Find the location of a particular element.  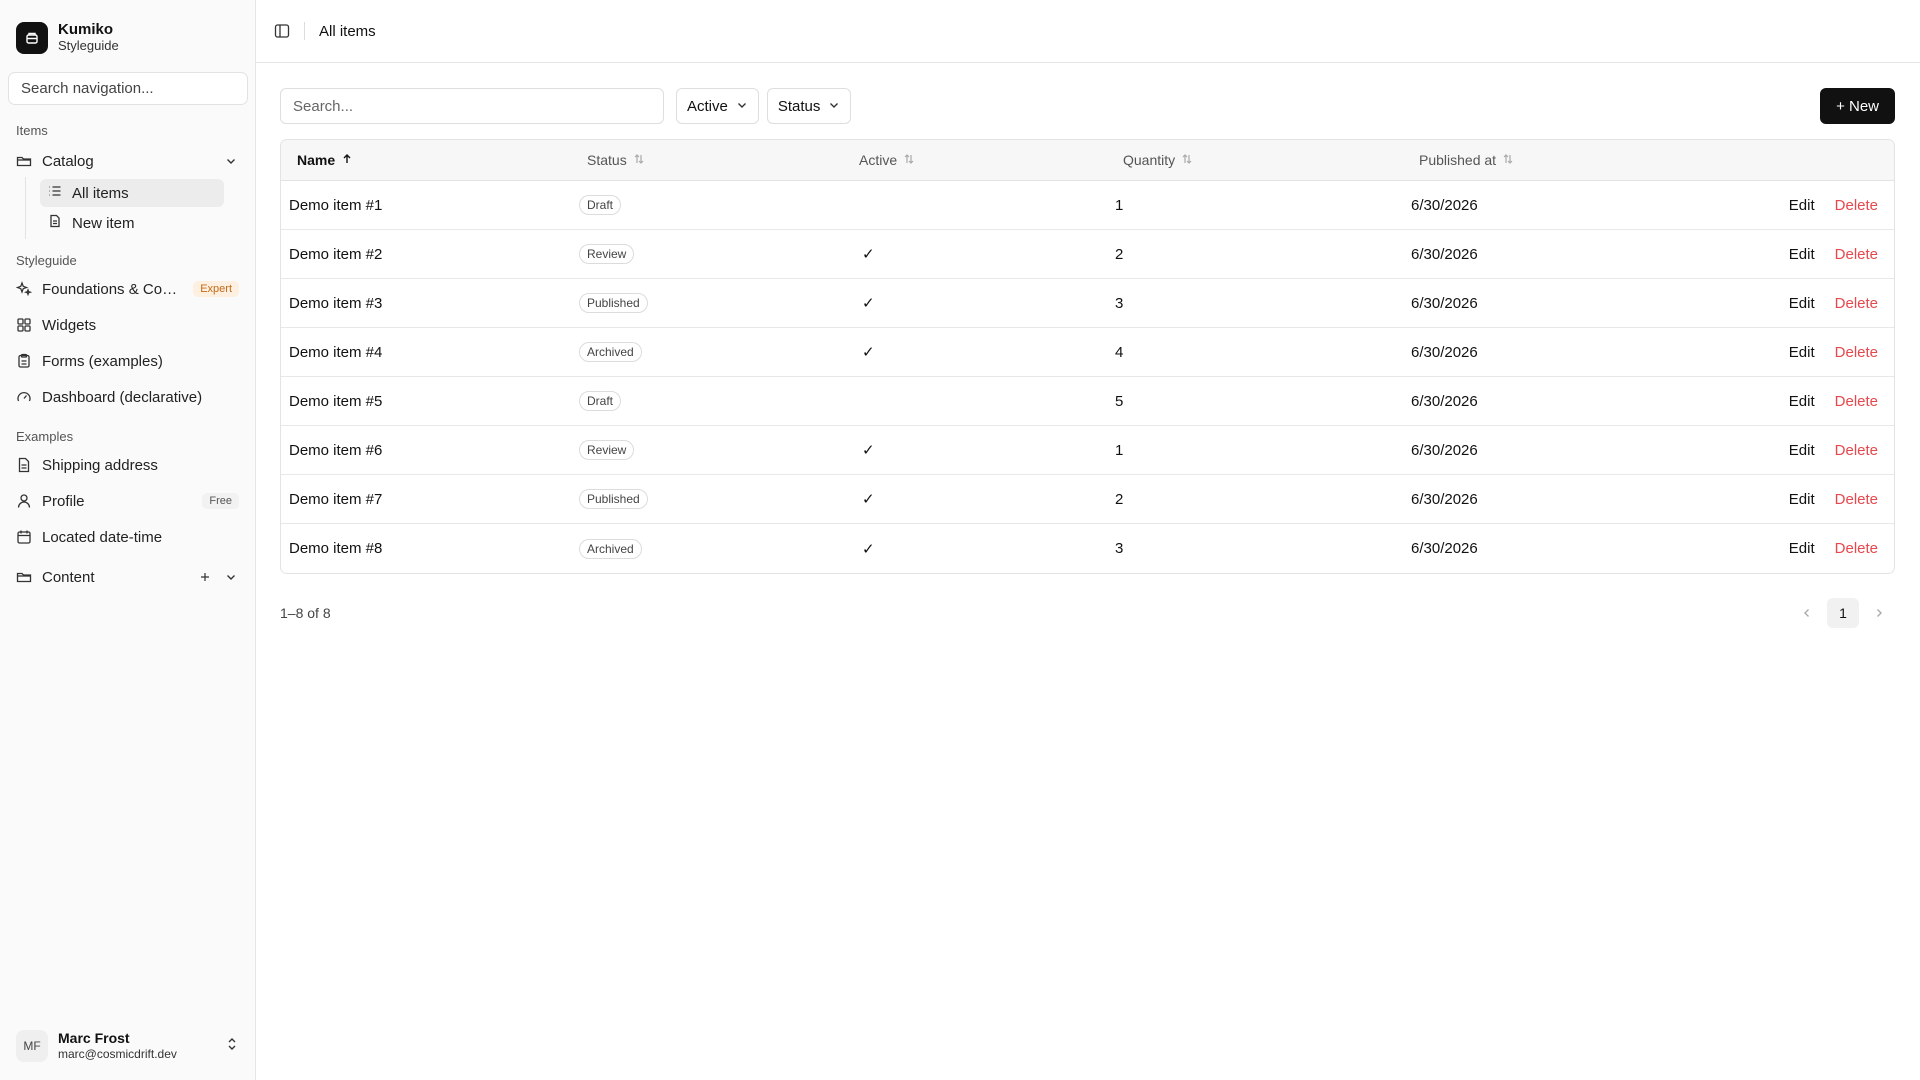

status-filter-dropdown: Status is located at coordinates (809, 106).